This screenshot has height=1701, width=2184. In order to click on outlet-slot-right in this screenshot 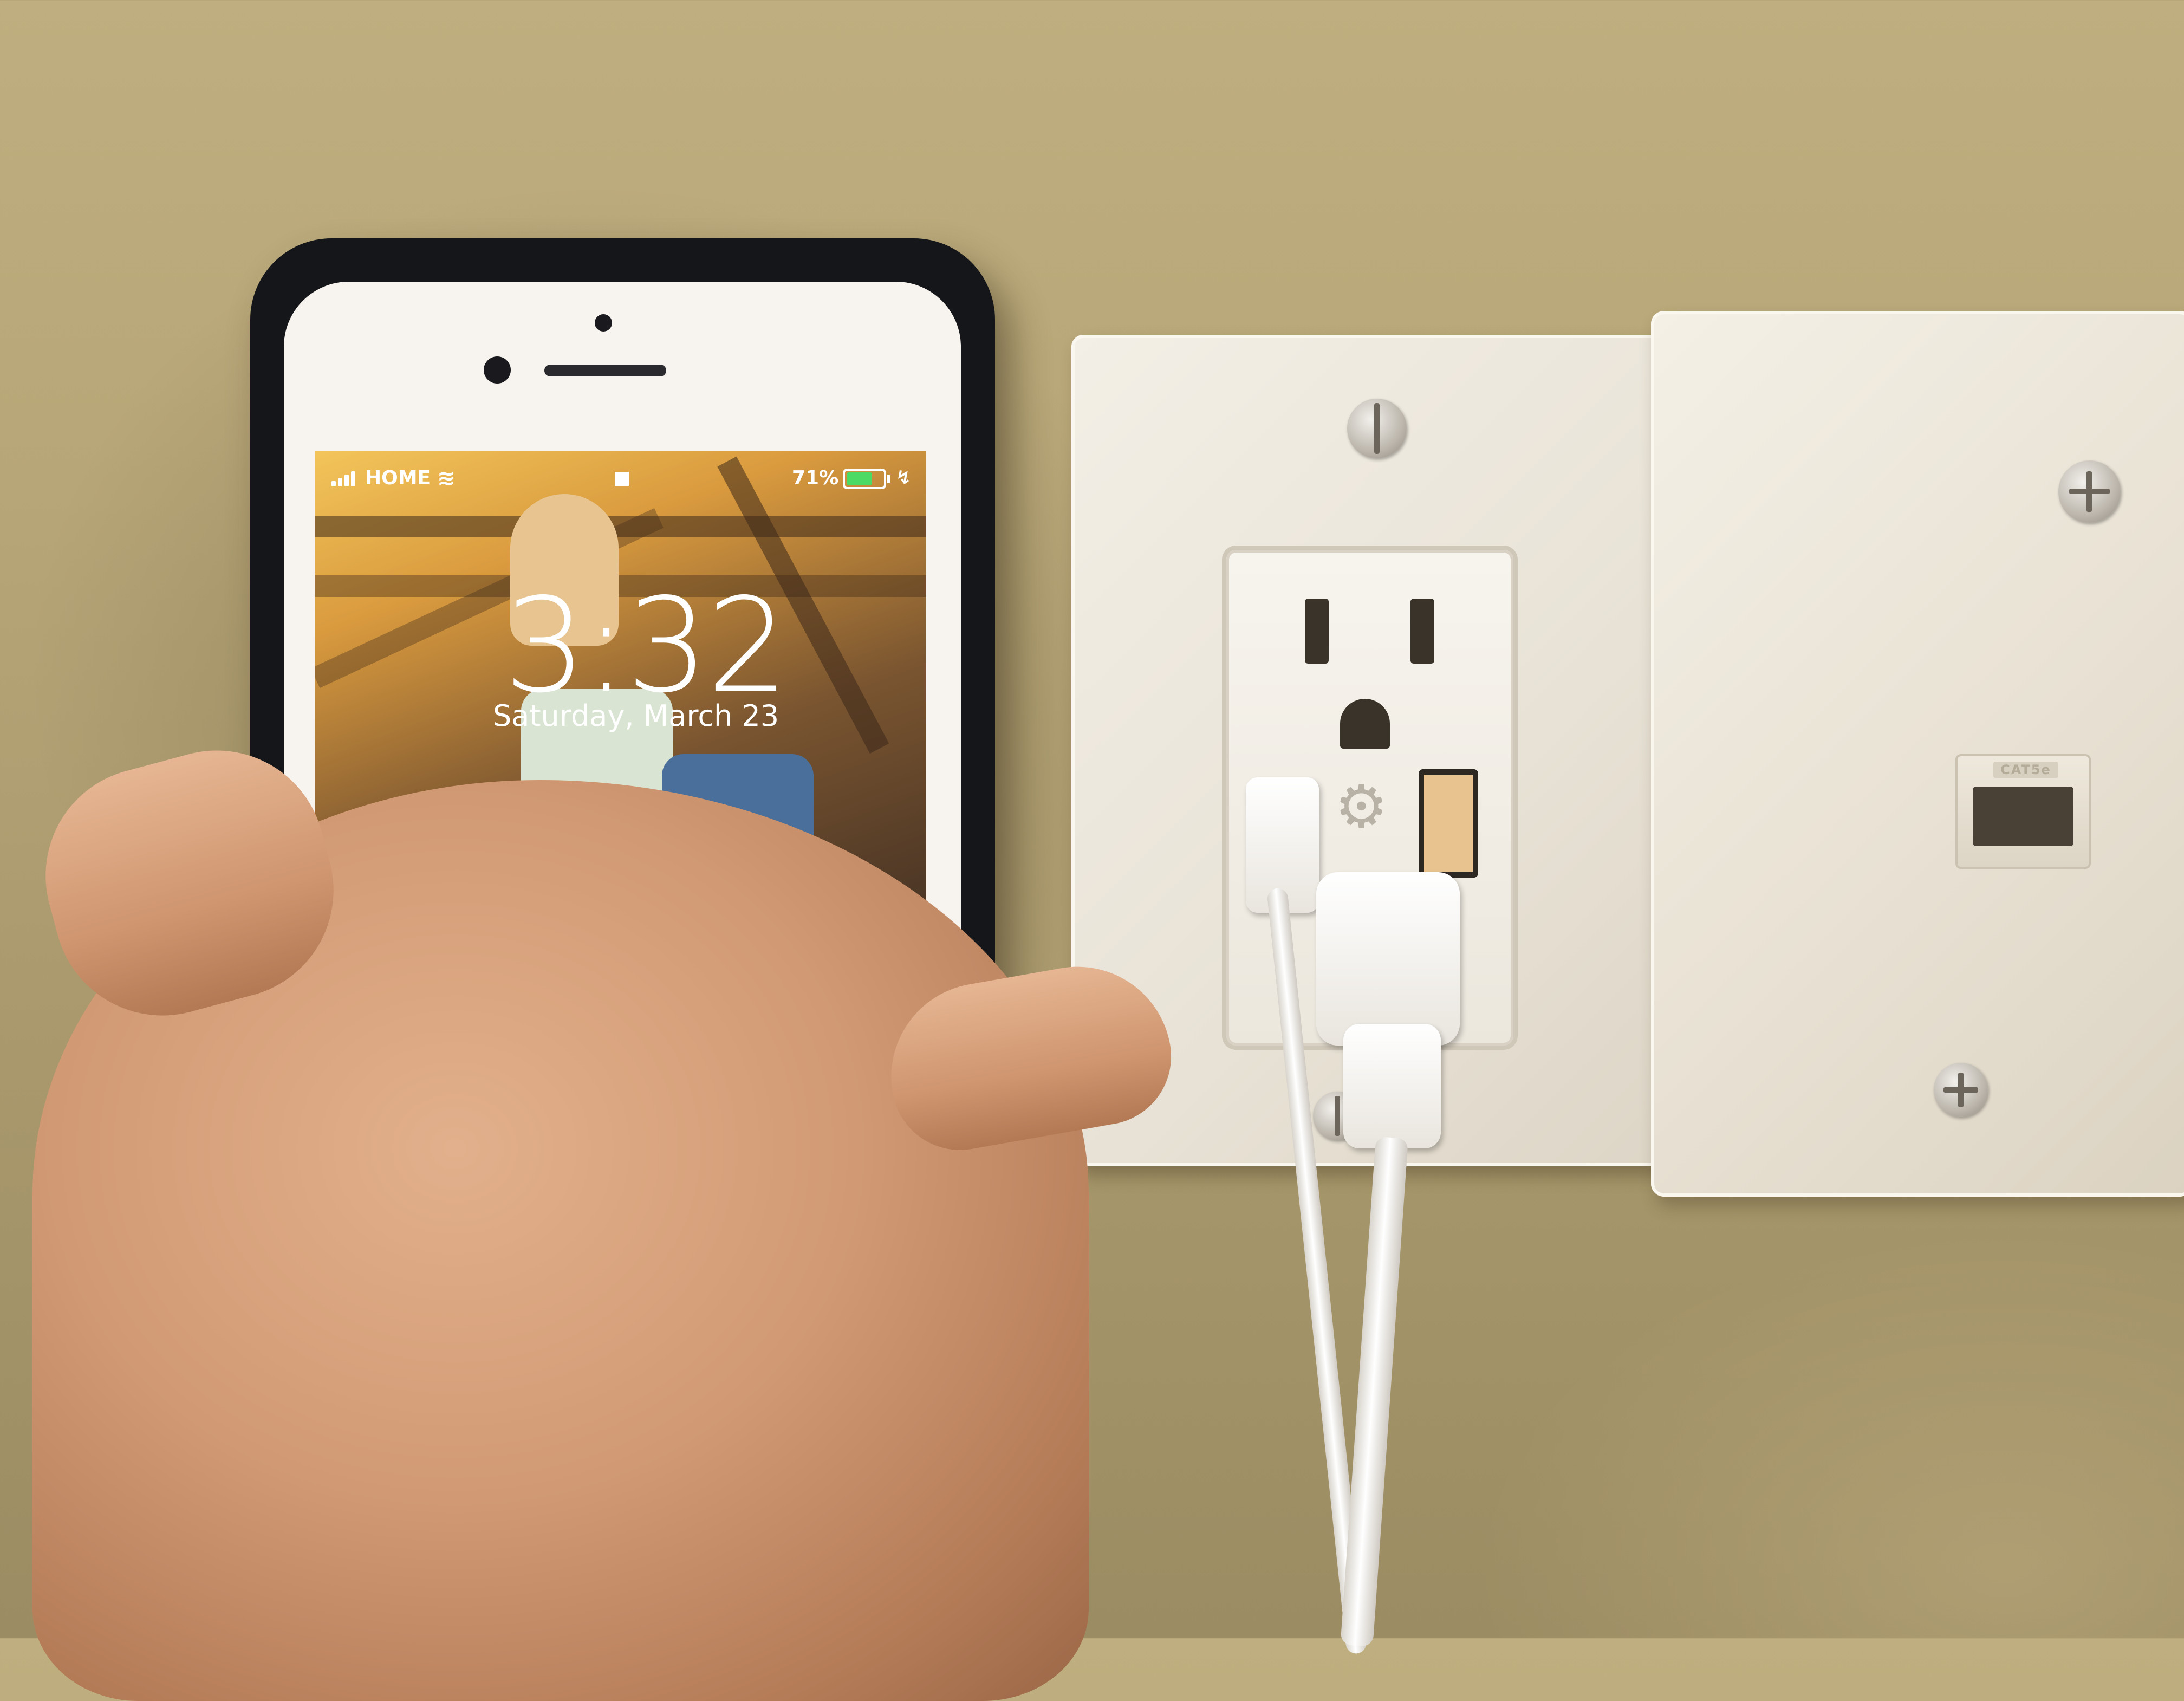, I will do `click(1422, 631)`.